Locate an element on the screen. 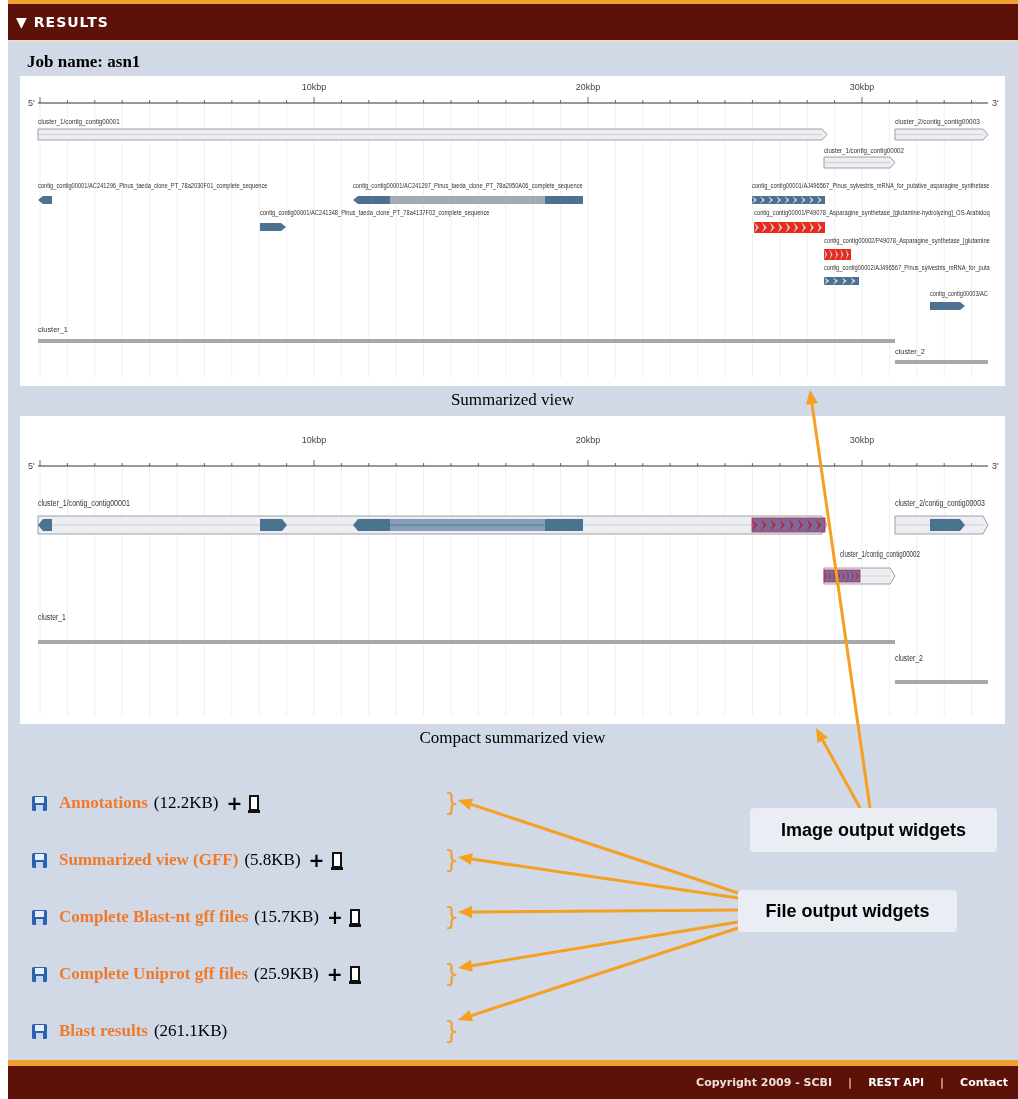 This screenshot has width=1018, height=1099. section-title: RESULTS is located at coordinates (71, 22).